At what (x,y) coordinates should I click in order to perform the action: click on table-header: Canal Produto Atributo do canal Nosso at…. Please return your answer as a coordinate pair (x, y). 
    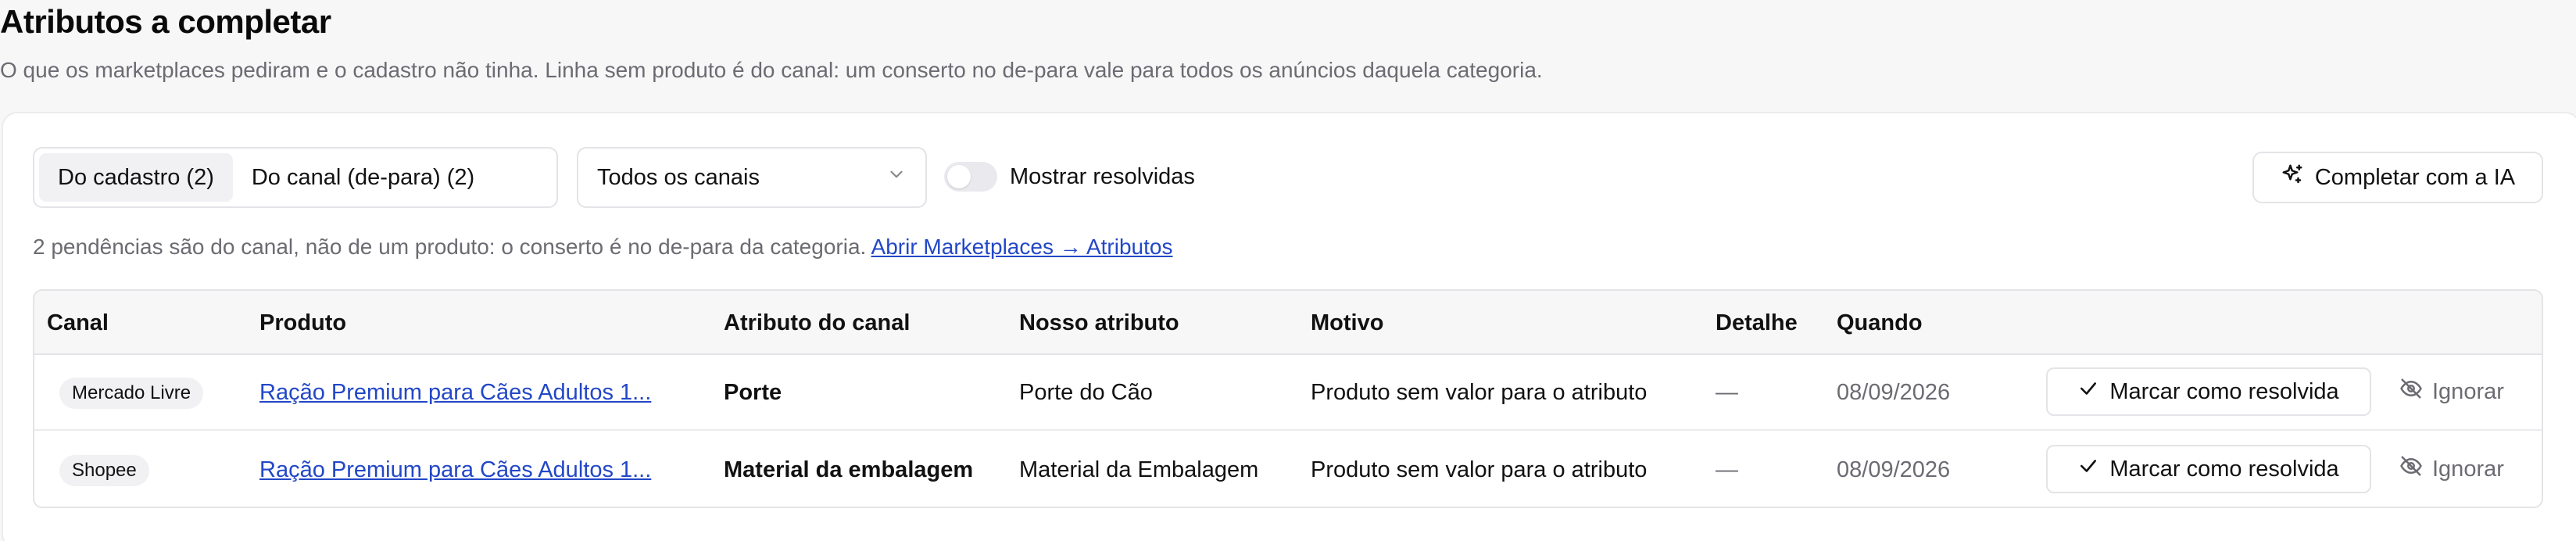
    Looking at the image, I should click on (1288, 323).